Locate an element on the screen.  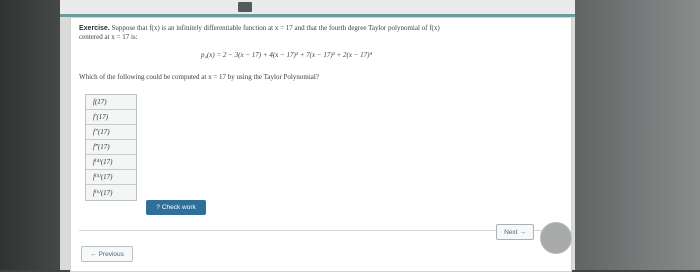
browser-top-bar is located at coordinates (317, 7).